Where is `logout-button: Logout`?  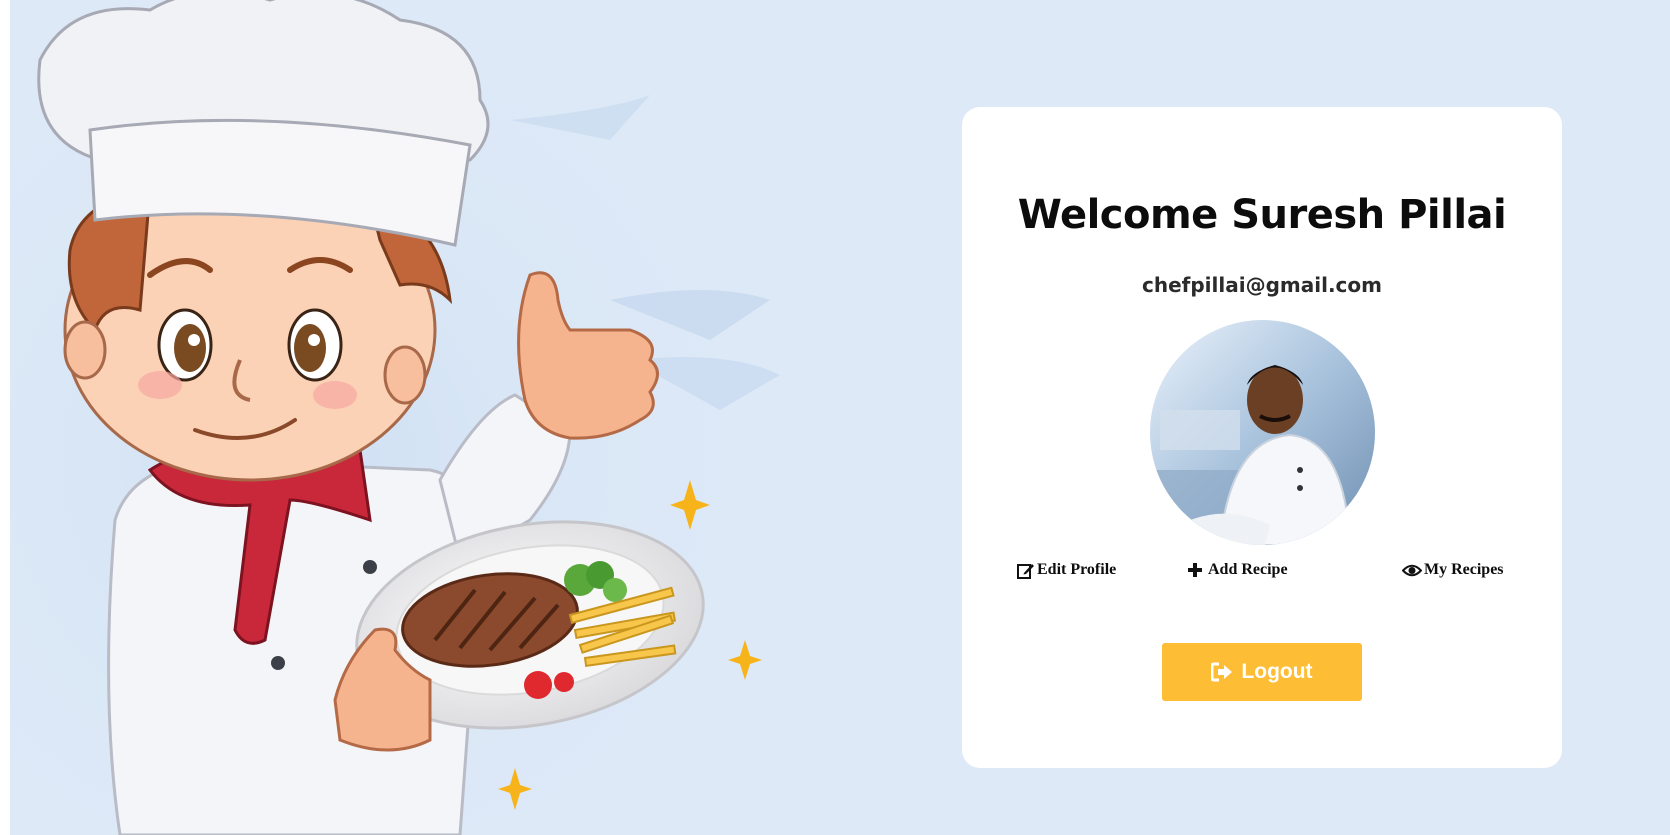
logout-button: Logout is located at coordinates (1262, 672).